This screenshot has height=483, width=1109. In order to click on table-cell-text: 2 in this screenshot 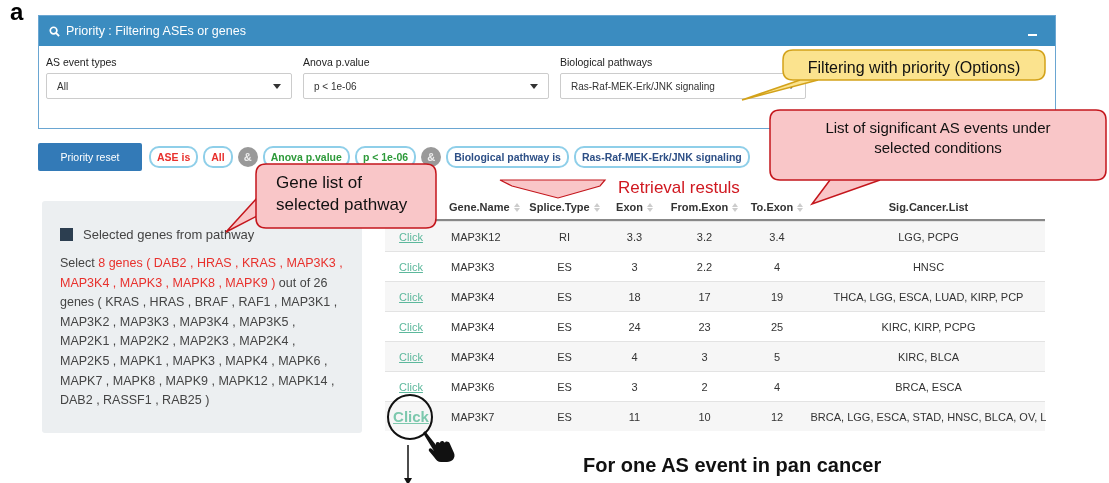, I will do `click(704, 386)`.